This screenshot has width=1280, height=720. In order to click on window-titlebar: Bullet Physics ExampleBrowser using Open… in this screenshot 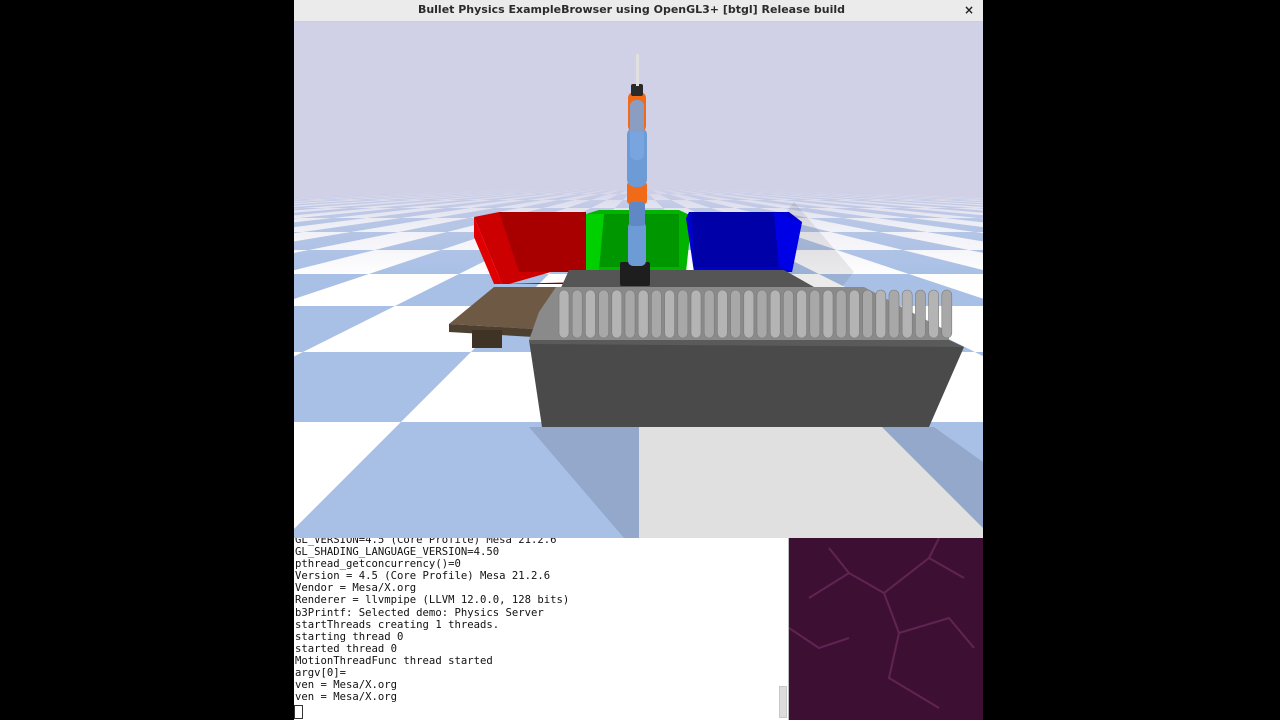, I will do `click(638, 11)`.